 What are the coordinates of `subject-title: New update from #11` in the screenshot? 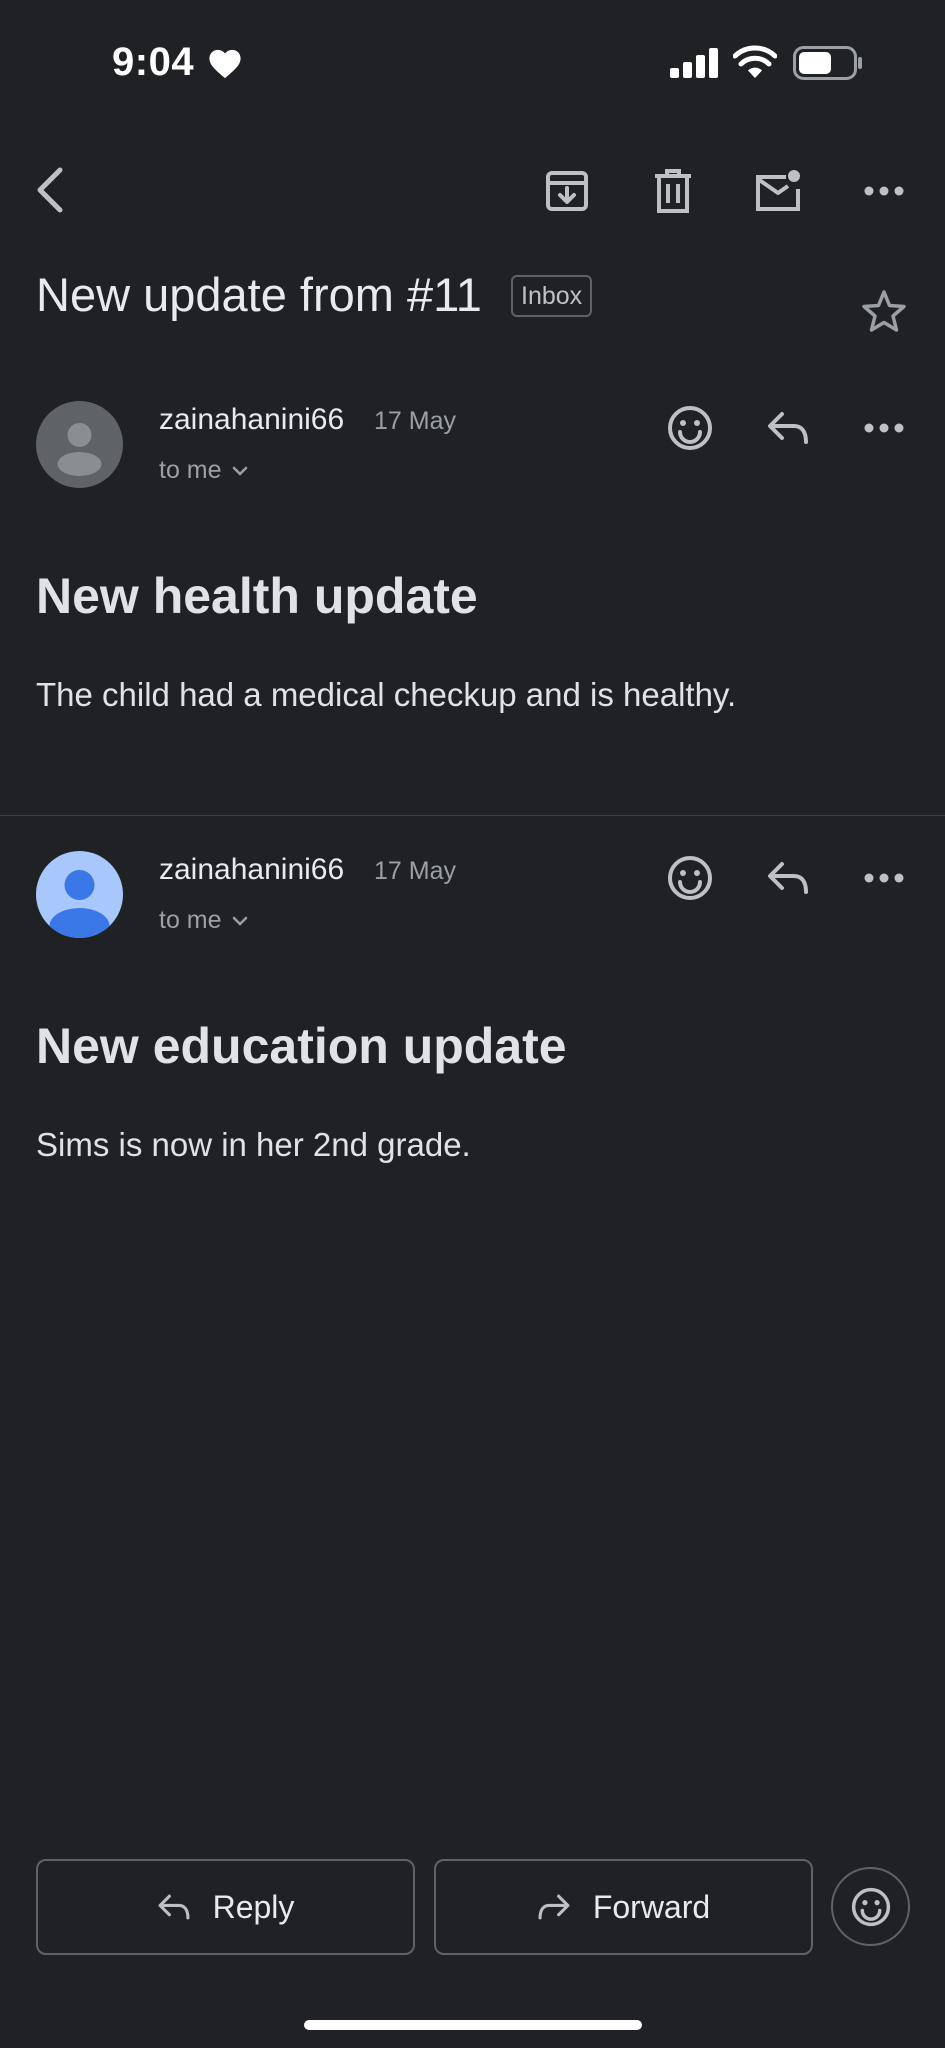 It's located at (259, 294).